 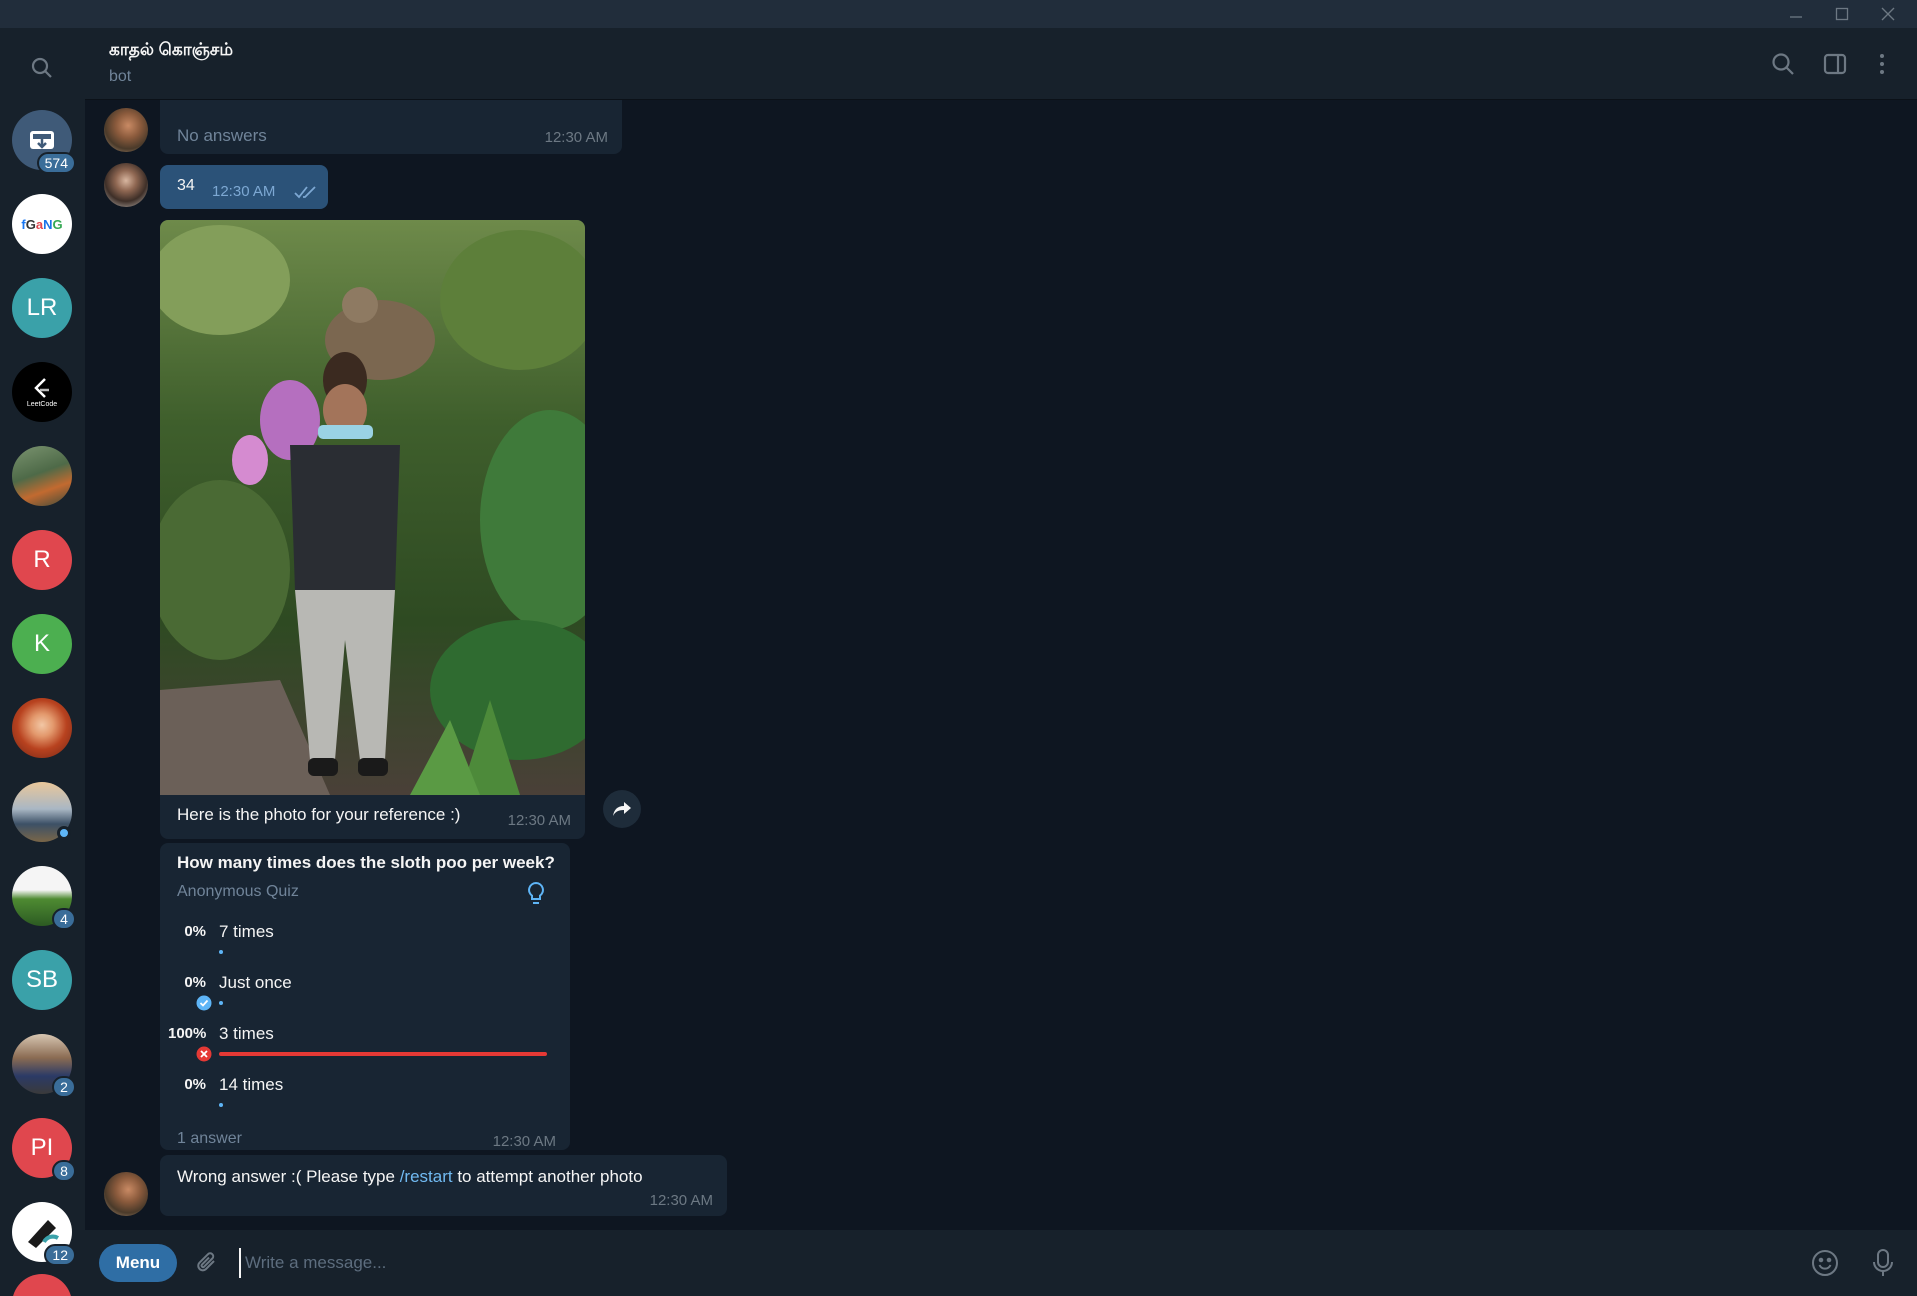 I want to click on option-label: 14 times, so click(x=251, y=1084).